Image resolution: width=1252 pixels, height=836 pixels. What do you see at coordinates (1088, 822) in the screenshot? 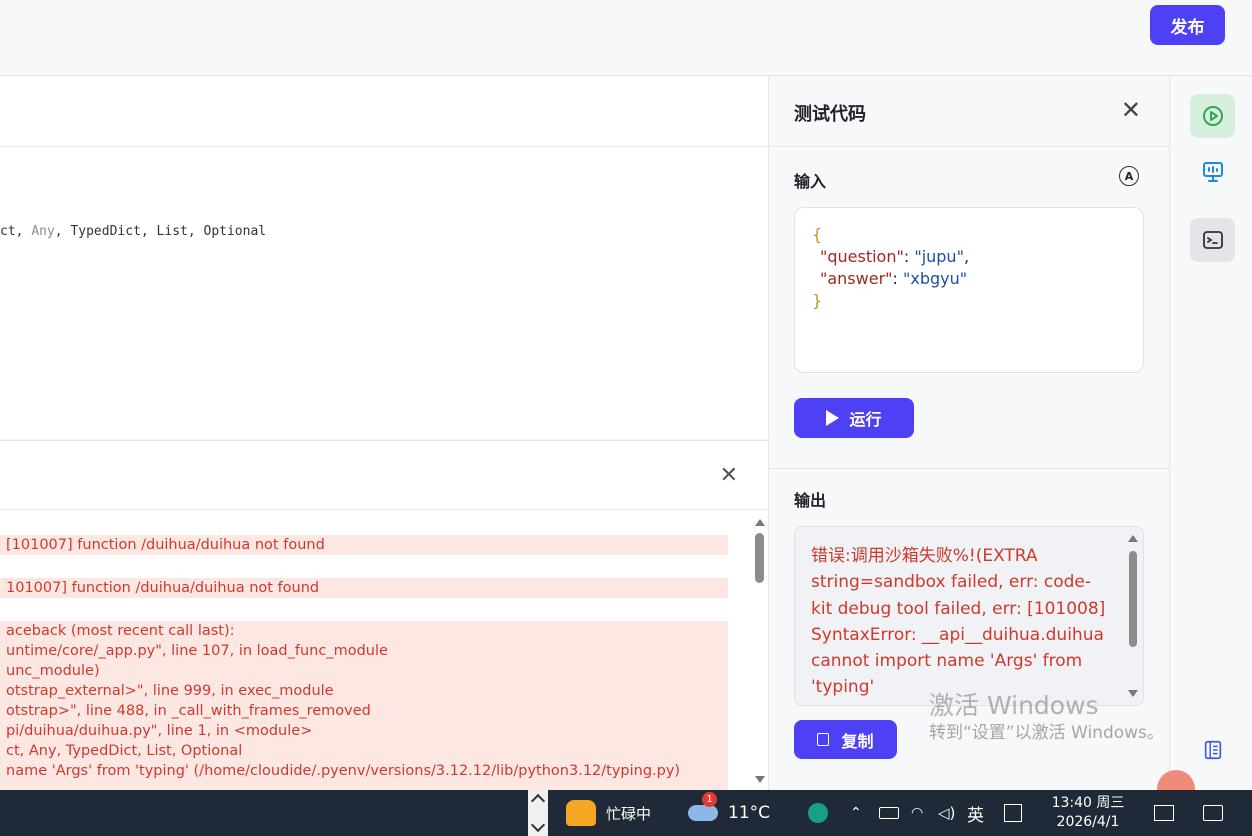
I see `clock-date: 2026/4/1` at bounding box center [1088, 822].